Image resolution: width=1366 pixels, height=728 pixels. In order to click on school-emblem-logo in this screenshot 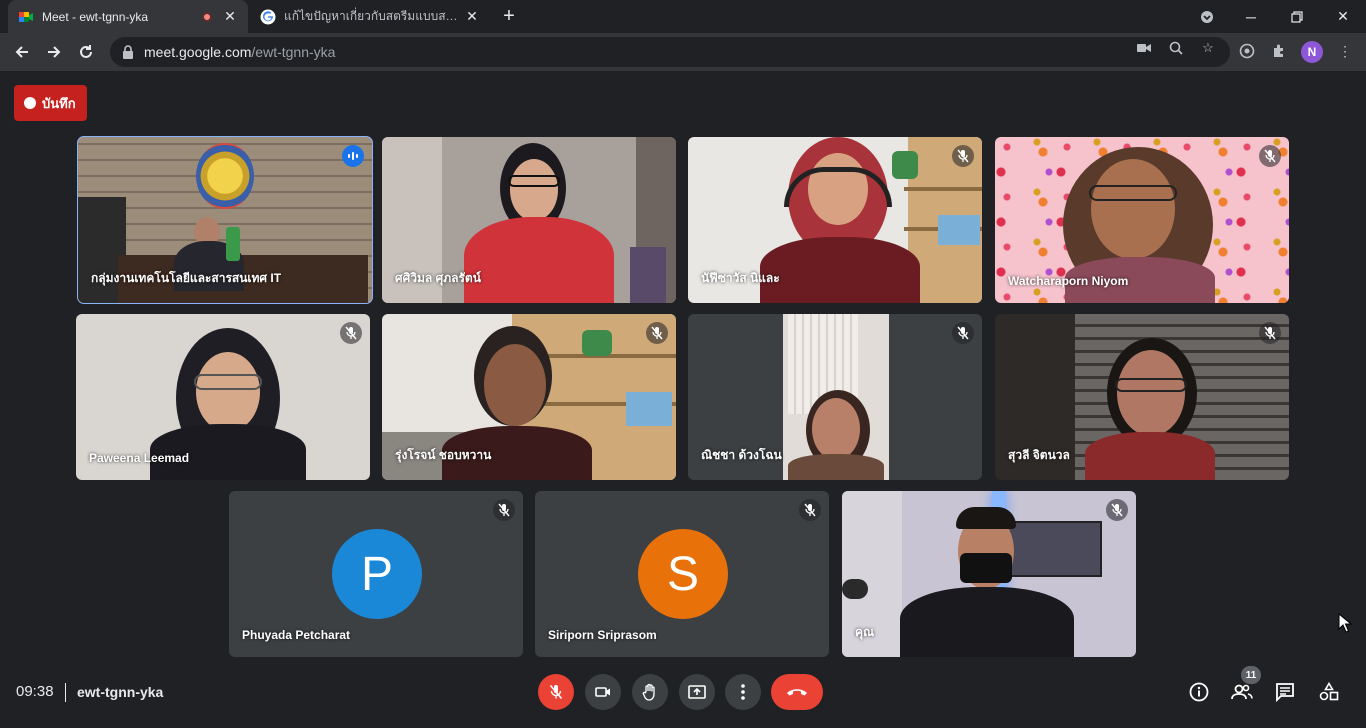, I will do `click(225, 176)`.